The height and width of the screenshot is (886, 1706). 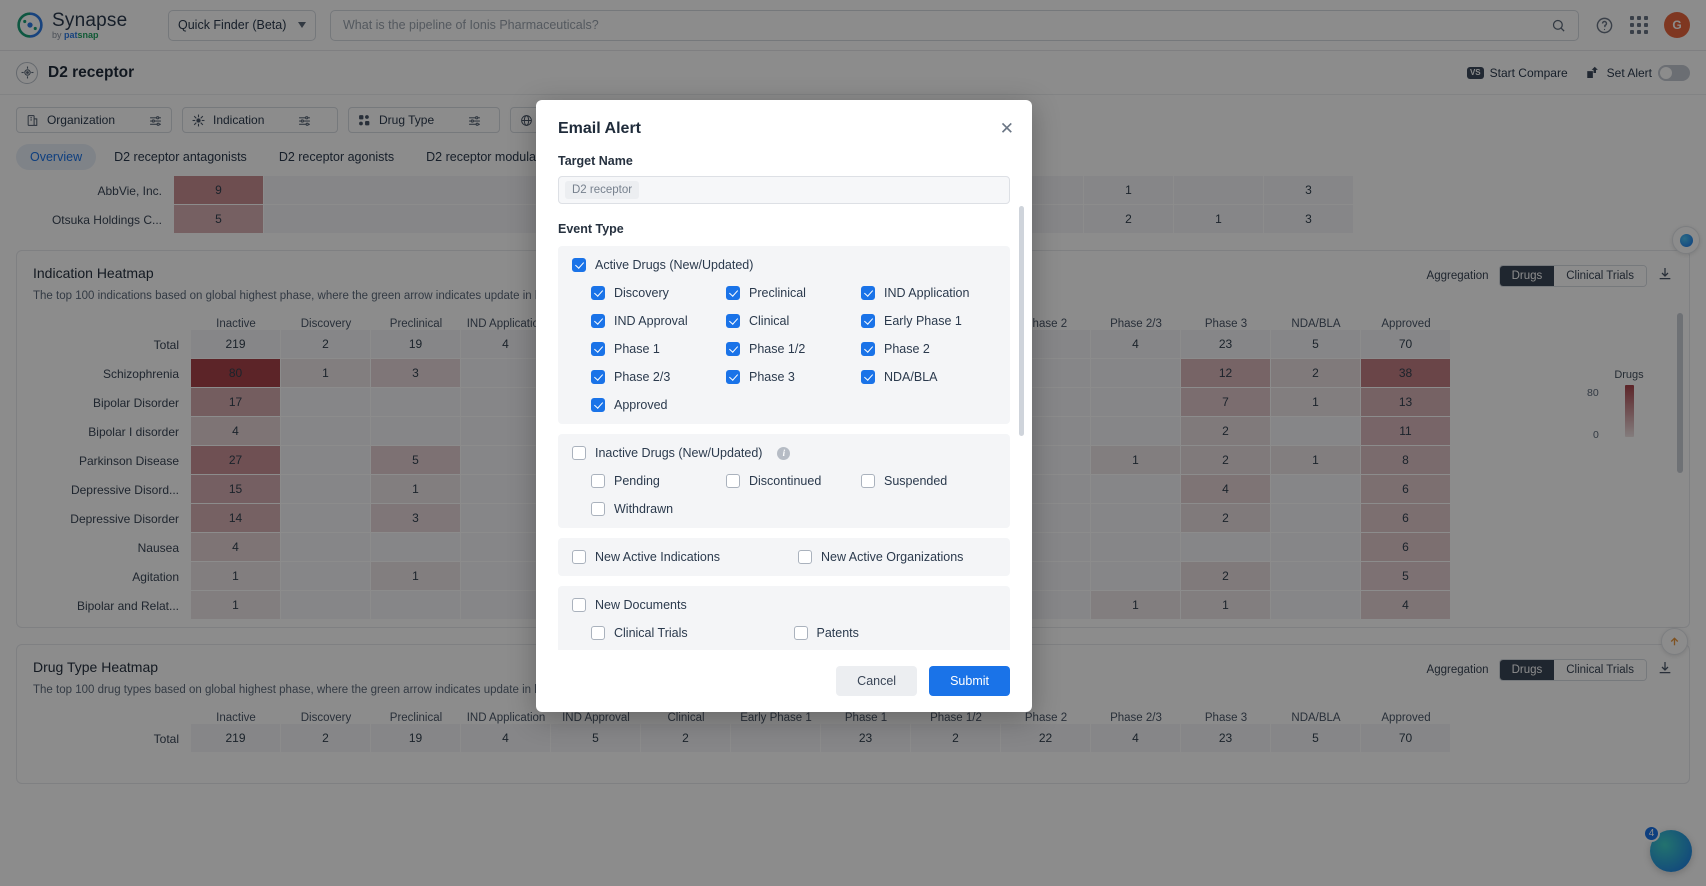 What do you see at coordinates (784, 190) in the screenshot?
I see `target-name-input: D2 receptor` at bounding box center [784, 190].